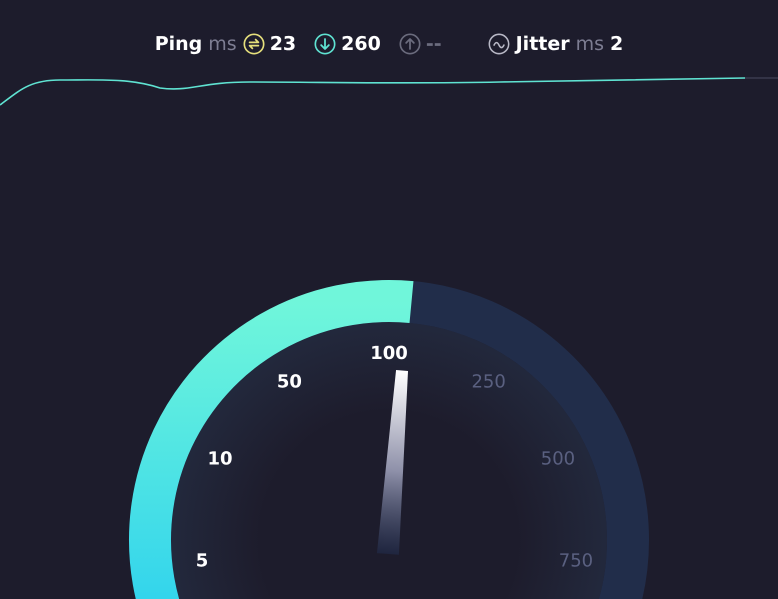 The image size is (778, 599). Describe the element at coordinates (202, 561) in the screenshot. I see `scale-label: 5` at that location.